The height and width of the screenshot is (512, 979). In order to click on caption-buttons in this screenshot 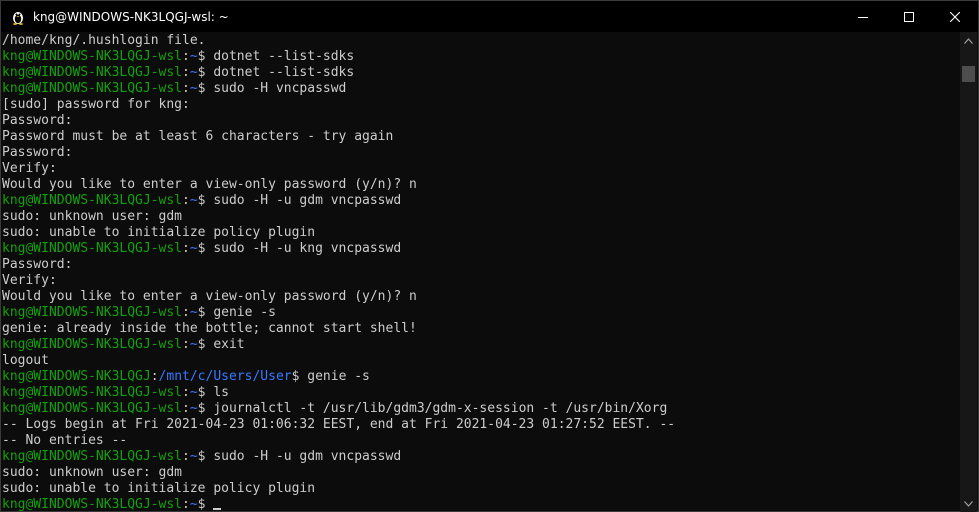, I will do `click(909, 16)`.